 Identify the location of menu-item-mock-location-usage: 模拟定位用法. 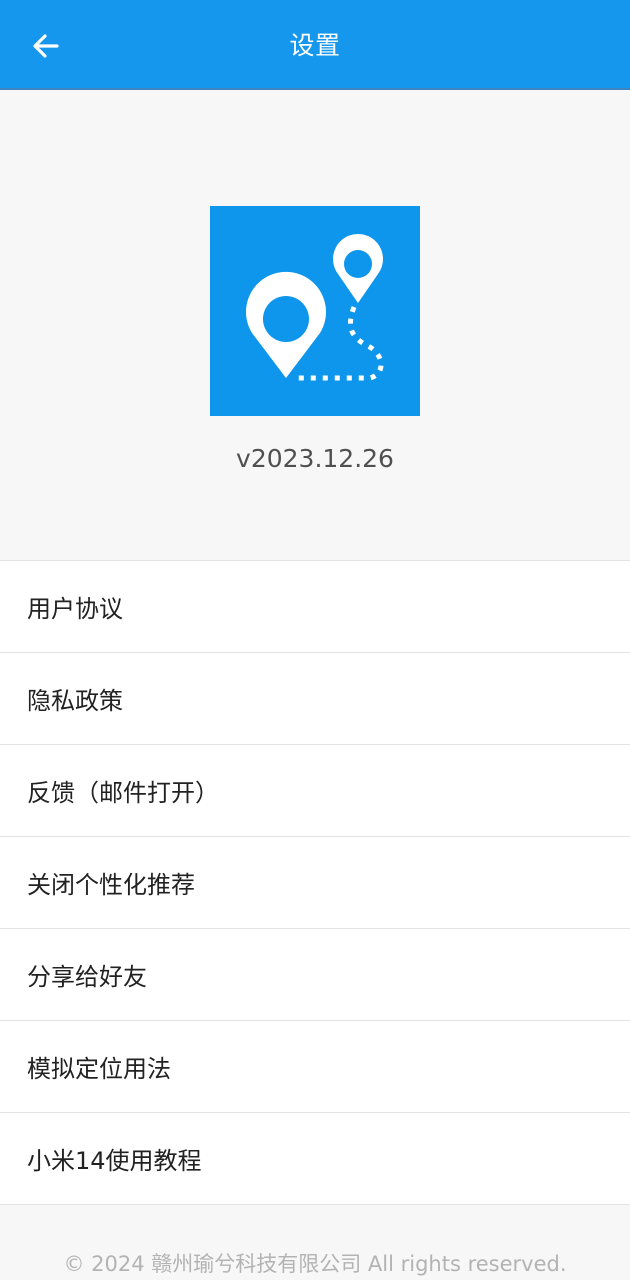
(315, 1067).